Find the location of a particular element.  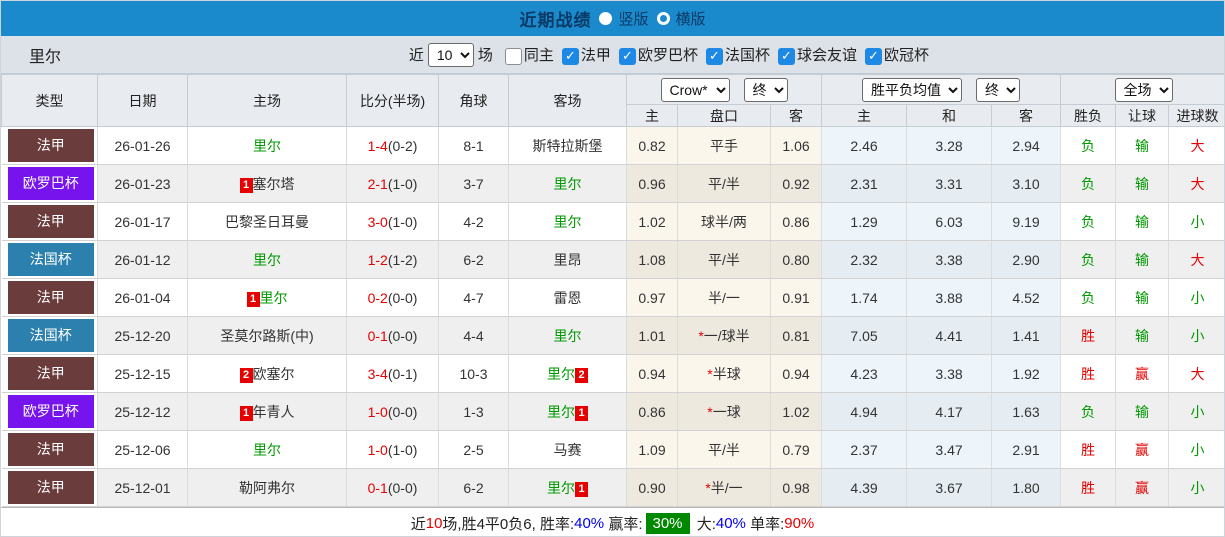

competition-type-cell: 欧罗巴杯 is located at coordinates (49, 411).